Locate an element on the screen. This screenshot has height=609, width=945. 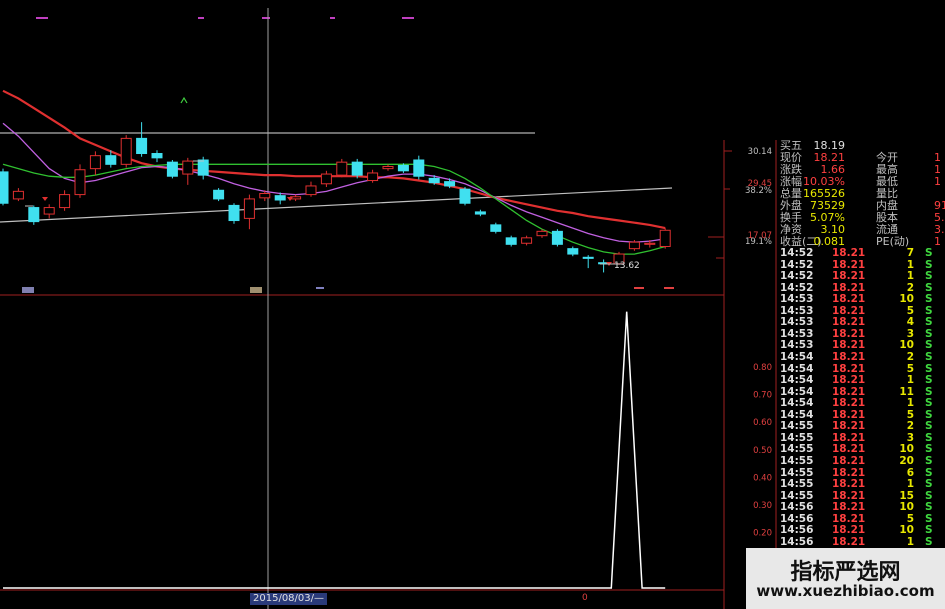
tick-row: 14:53 18.21 4 S is located at coordinates (862, 322).